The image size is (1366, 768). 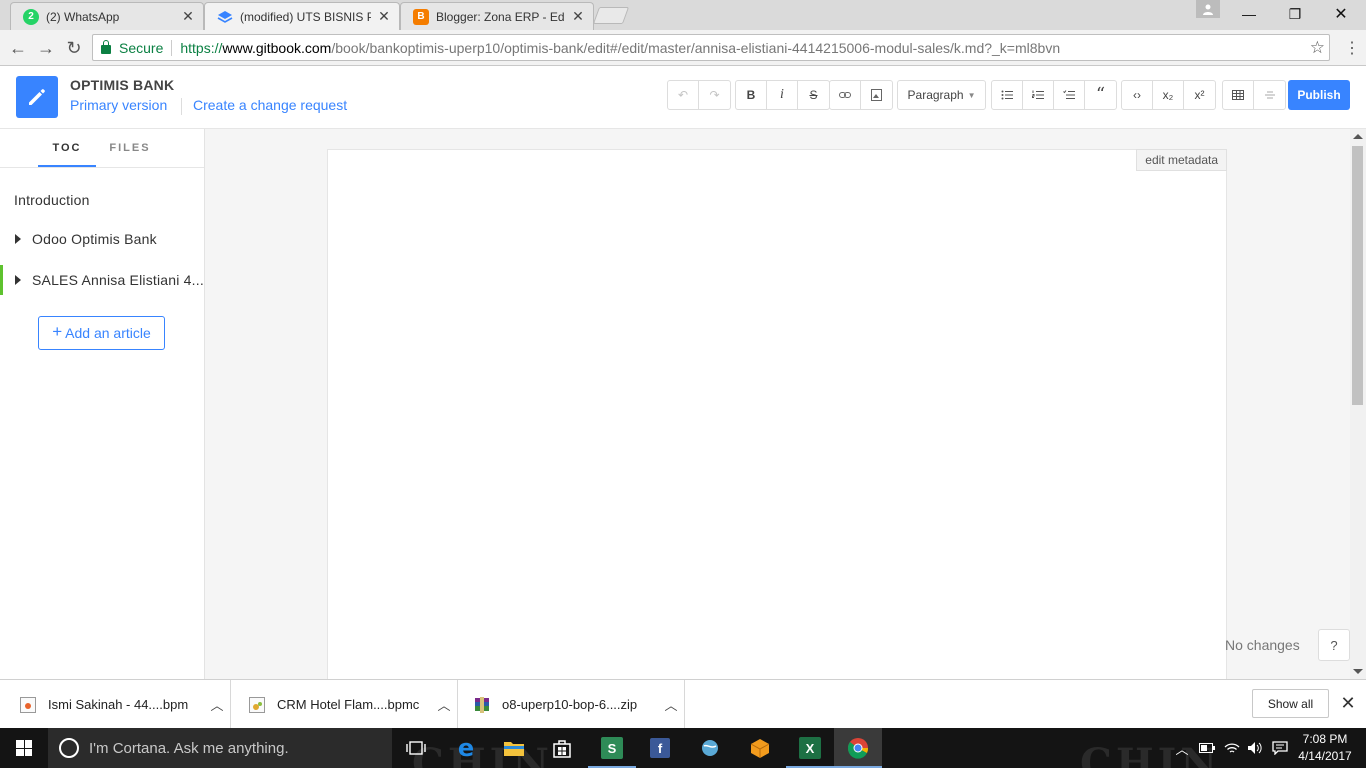 What do you see at coordinates (1255, 748) in the screenshot?
I see `volume-icon` at bounding box center [1255, 748].